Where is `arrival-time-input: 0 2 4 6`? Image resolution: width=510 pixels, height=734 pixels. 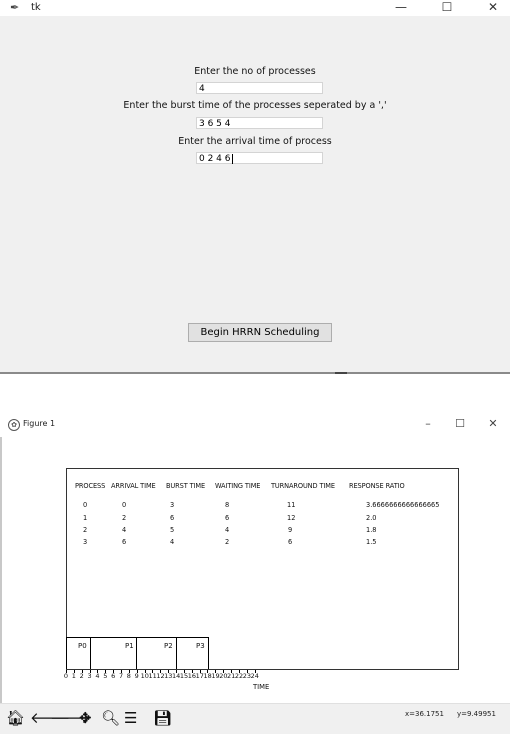
arrival-time-input: 0 2 4 6 is located at coordinates (259, 158).